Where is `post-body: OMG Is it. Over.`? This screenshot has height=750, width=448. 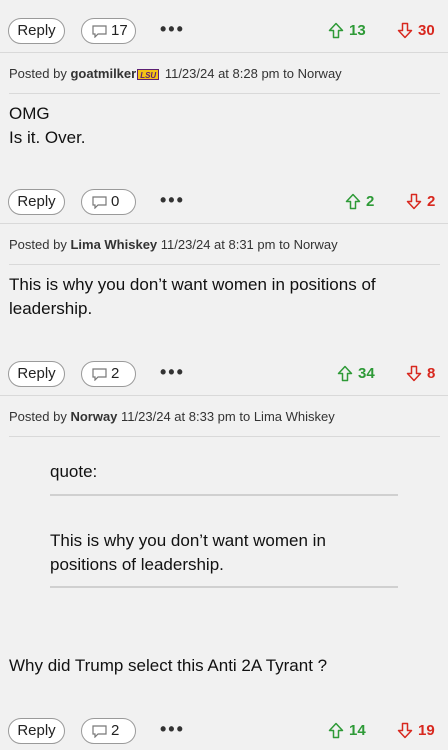
post-body: OMG Is it. Over. is located at coordinates (47, 126).